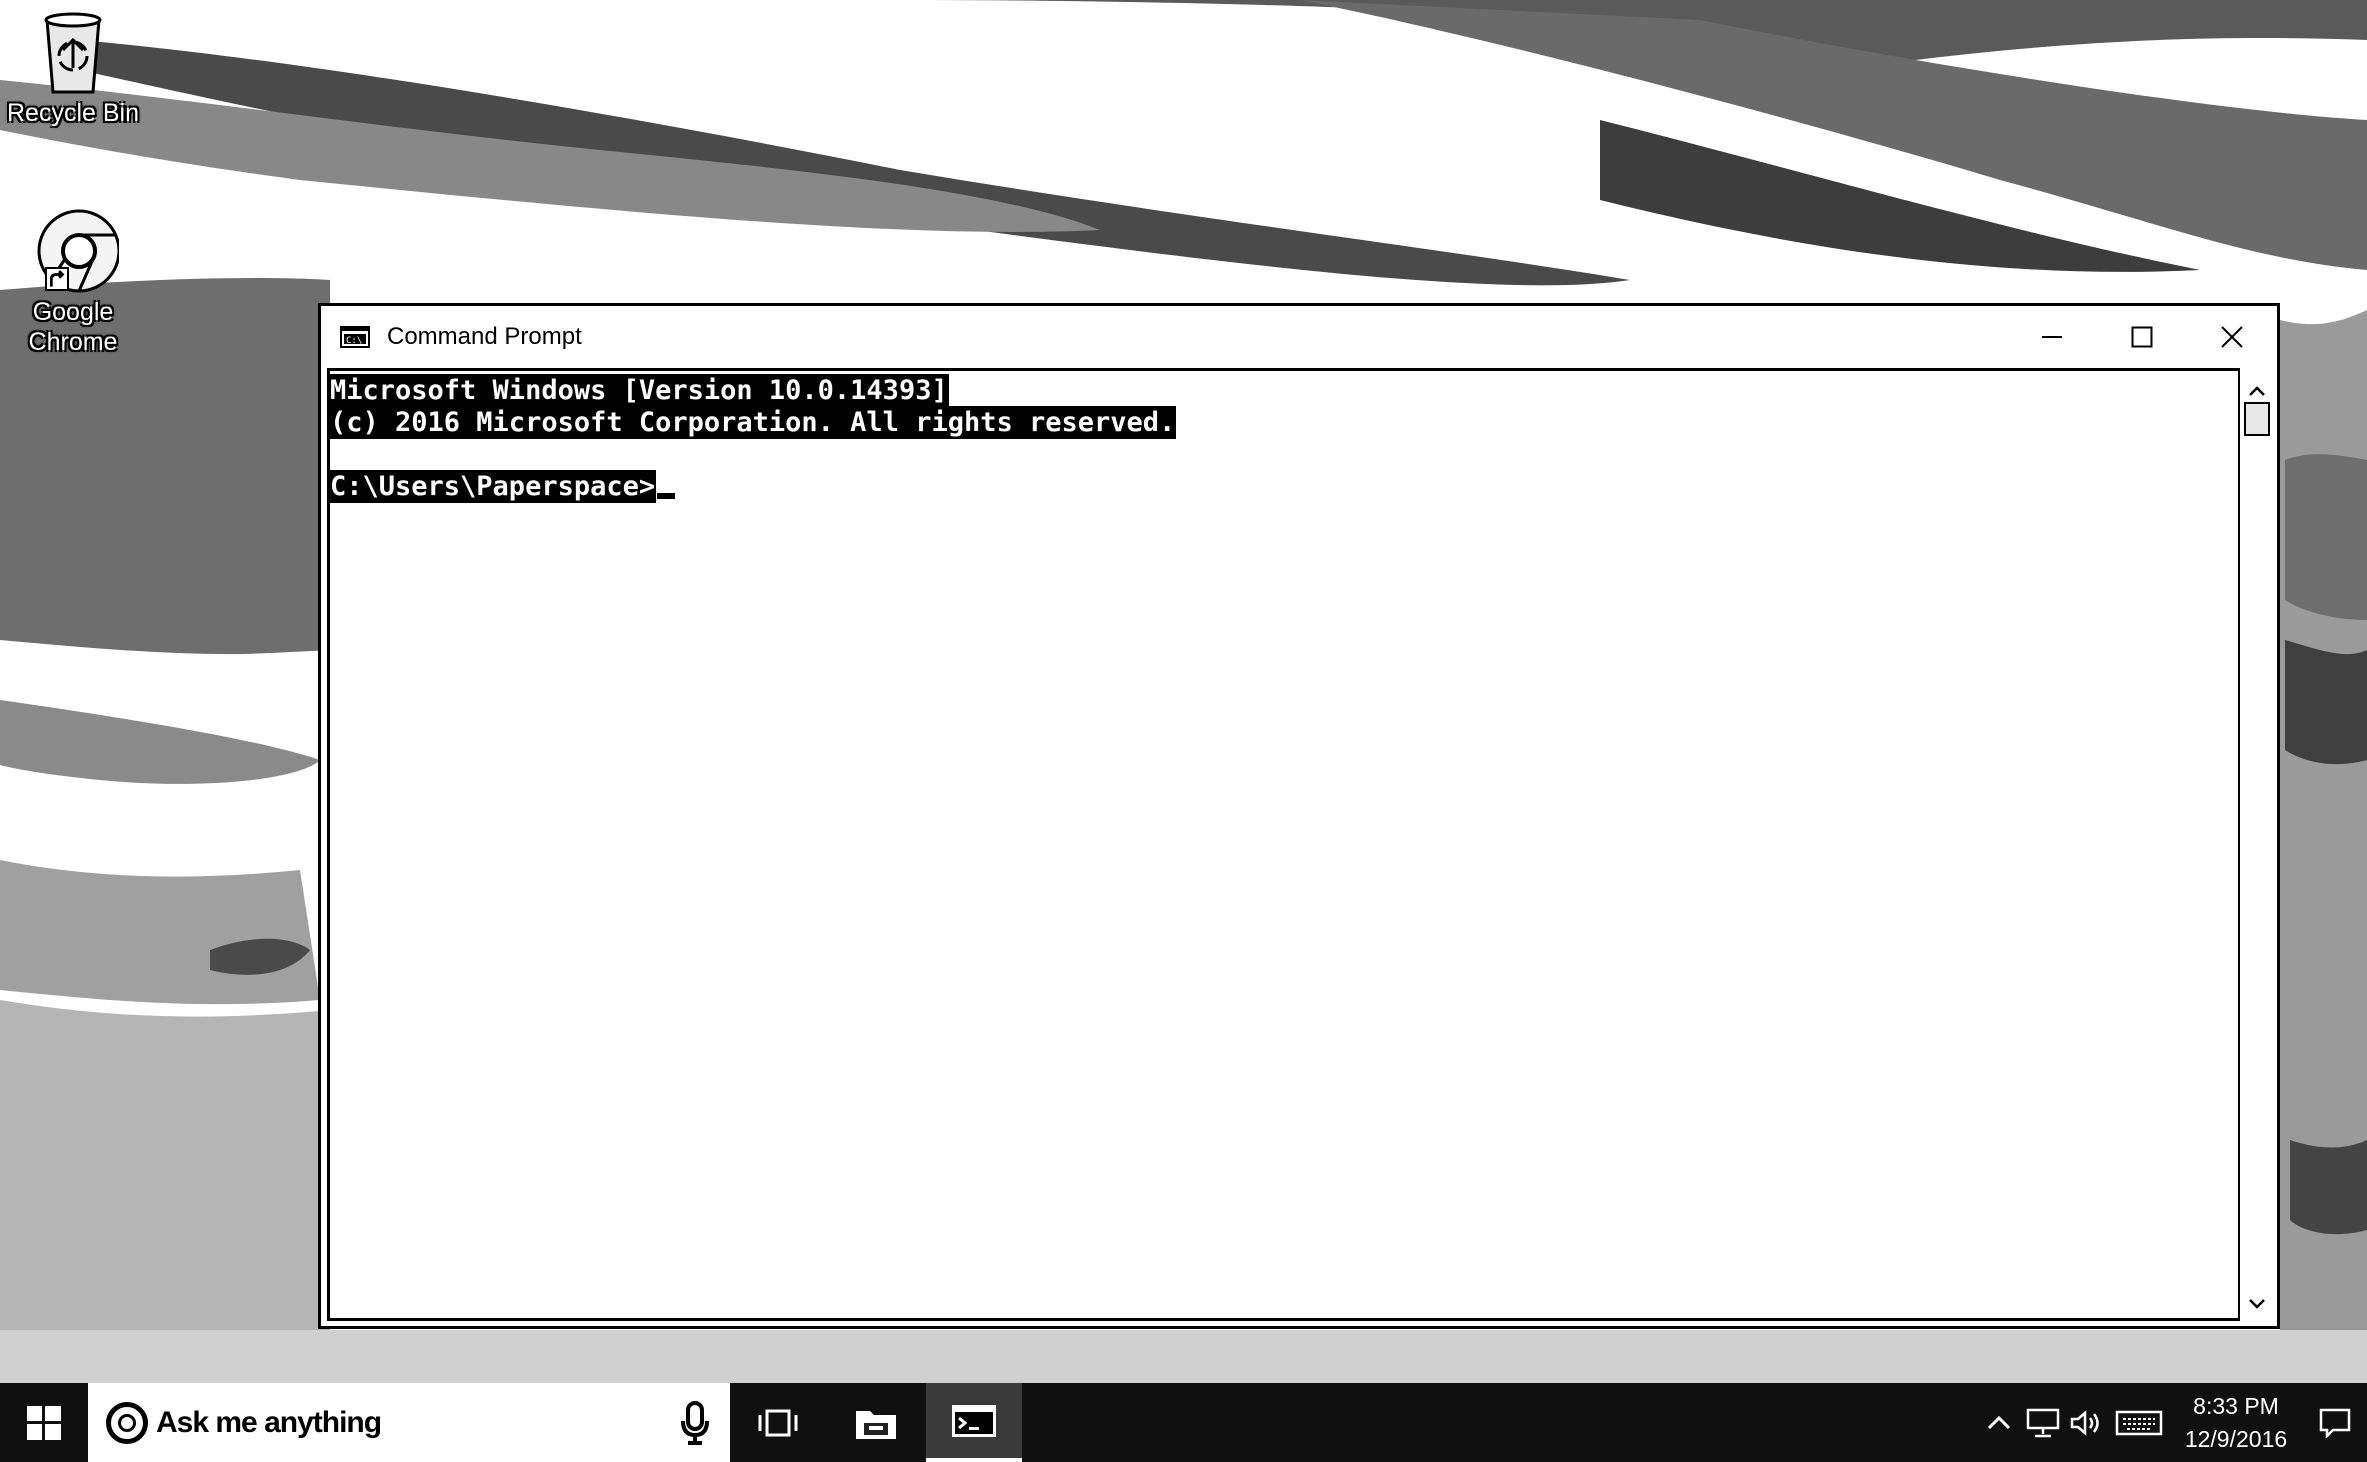 This screenshot has height=1462, width=2367. What do you see at coordinates (2084, 1422) in the screenshot?
I see `volume-icon` at bounding box center [2084, 1422].